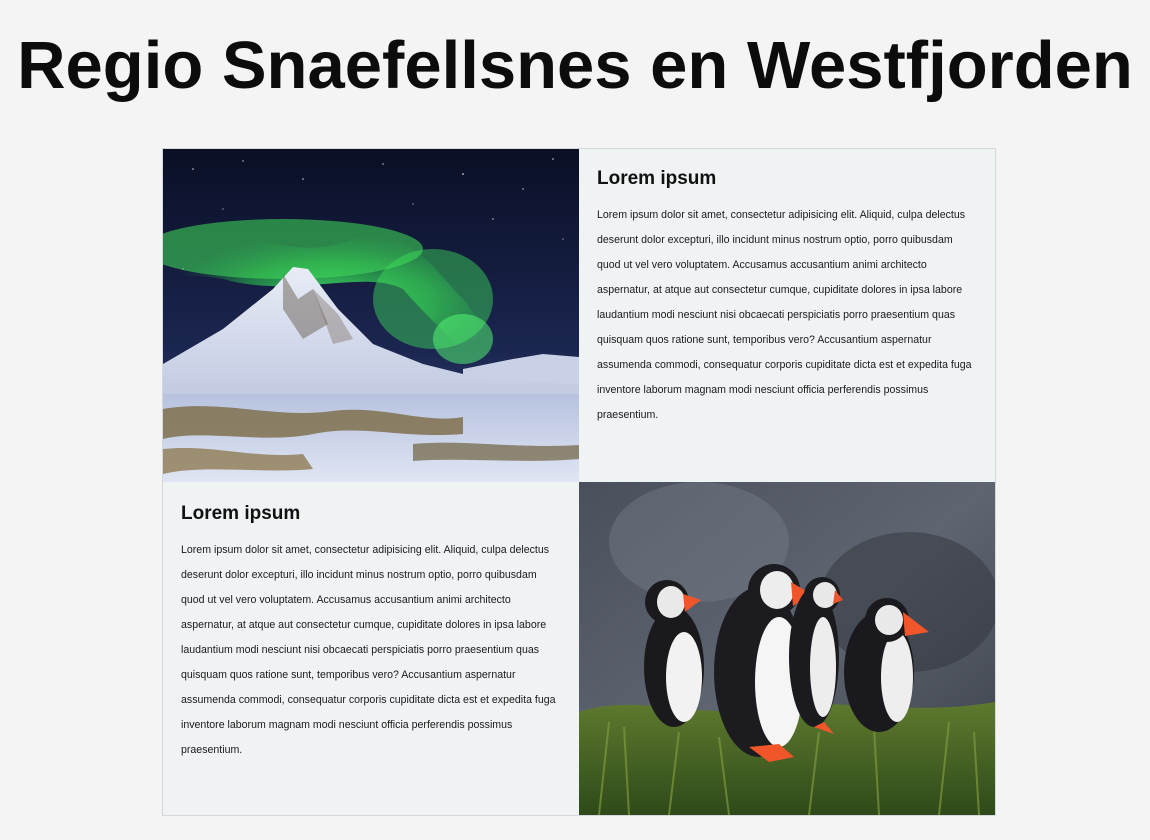 The image size is (1150, 840). Describe the element at coordinates (575, 65) in the screenshot. I see `page-title: Regio Snaefellsnes en Westfjorden` at that location.